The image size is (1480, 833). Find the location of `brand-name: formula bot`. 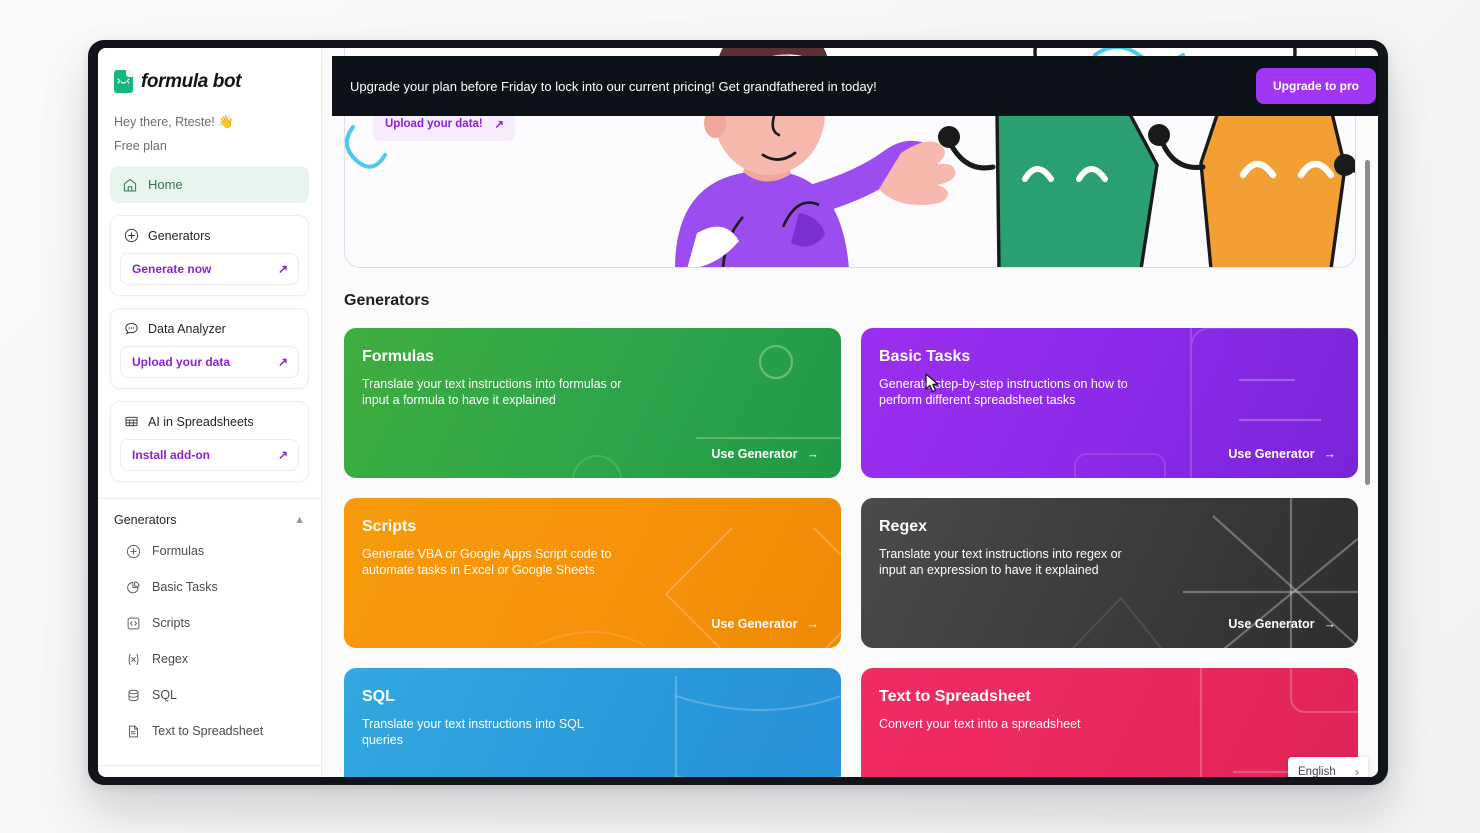

brand-name: formula bot is located at coordinates (191, 81).